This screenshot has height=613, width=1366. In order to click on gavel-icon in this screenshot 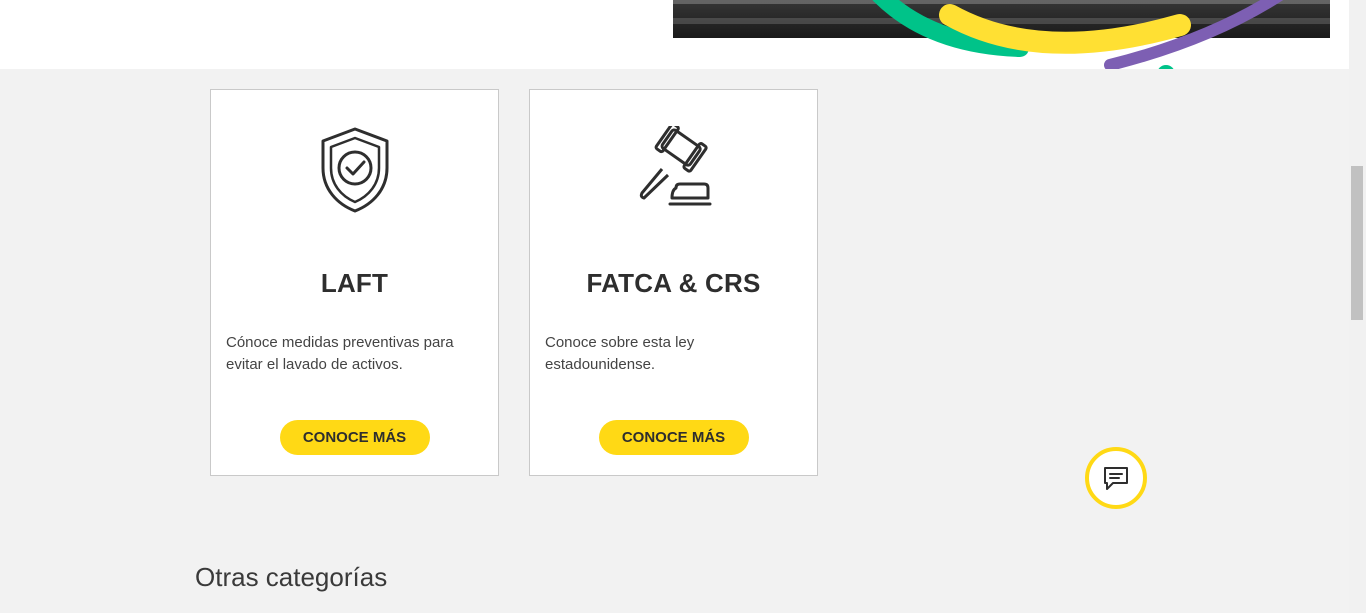, I will do `click(673, 171)`.